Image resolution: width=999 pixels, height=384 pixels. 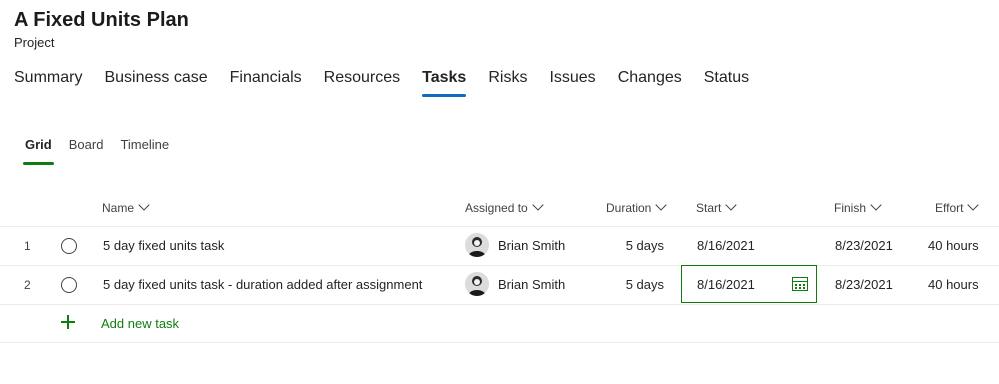 I want to click on tab-business-case: Business case, so click(x=155, y=83).